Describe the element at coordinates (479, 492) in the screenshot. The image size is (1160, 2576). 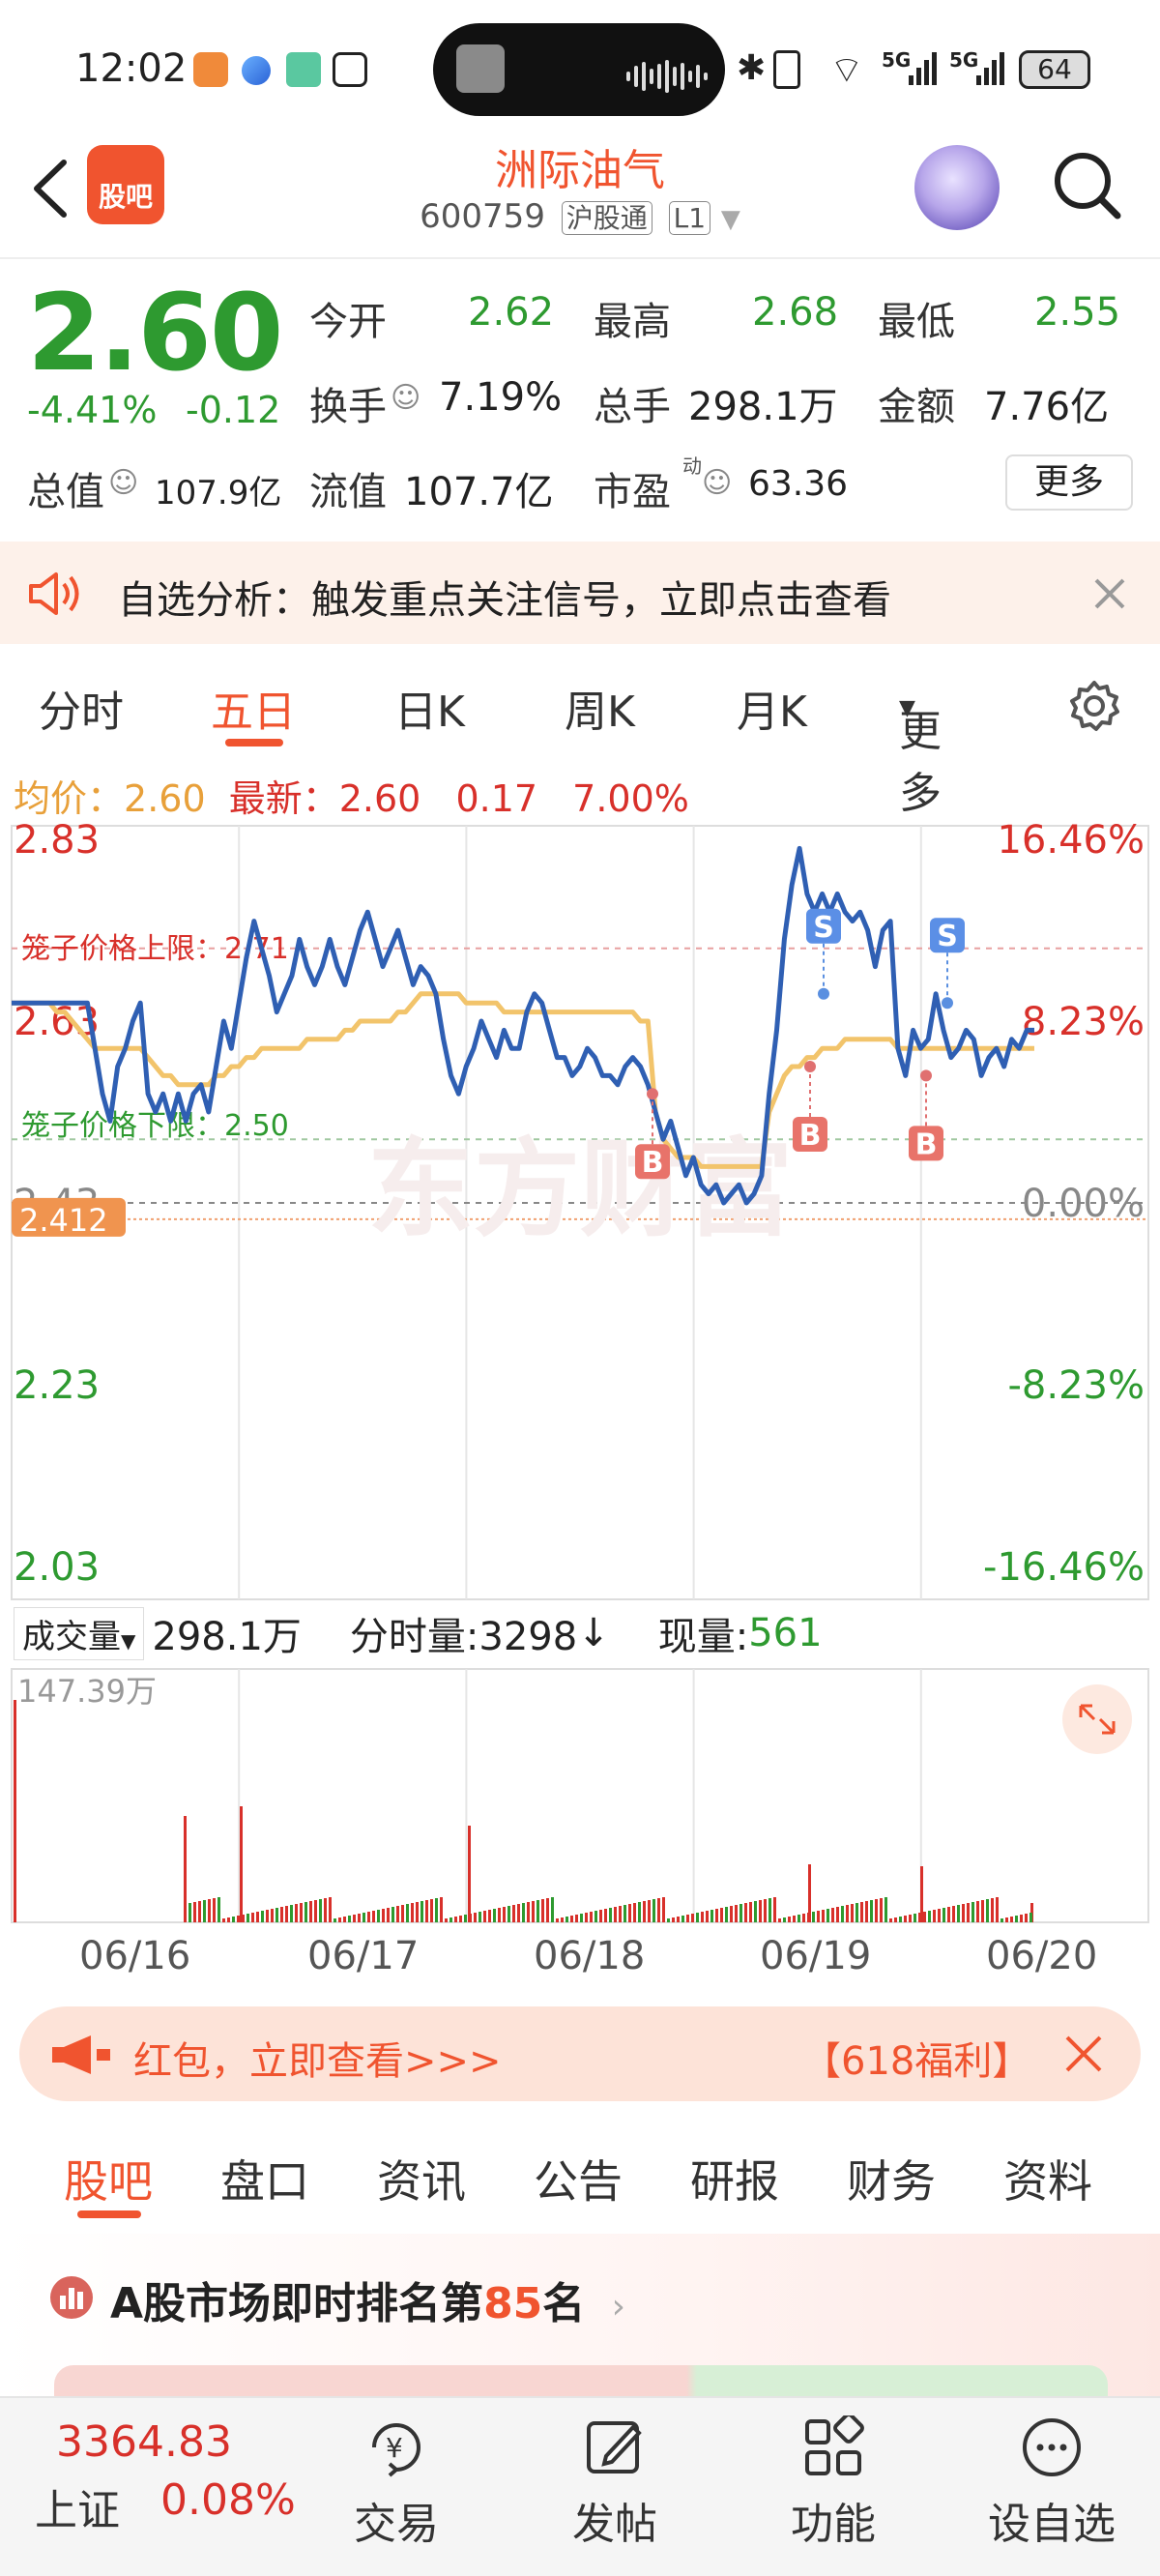
I see `float-value: 107.7亿` at that location.